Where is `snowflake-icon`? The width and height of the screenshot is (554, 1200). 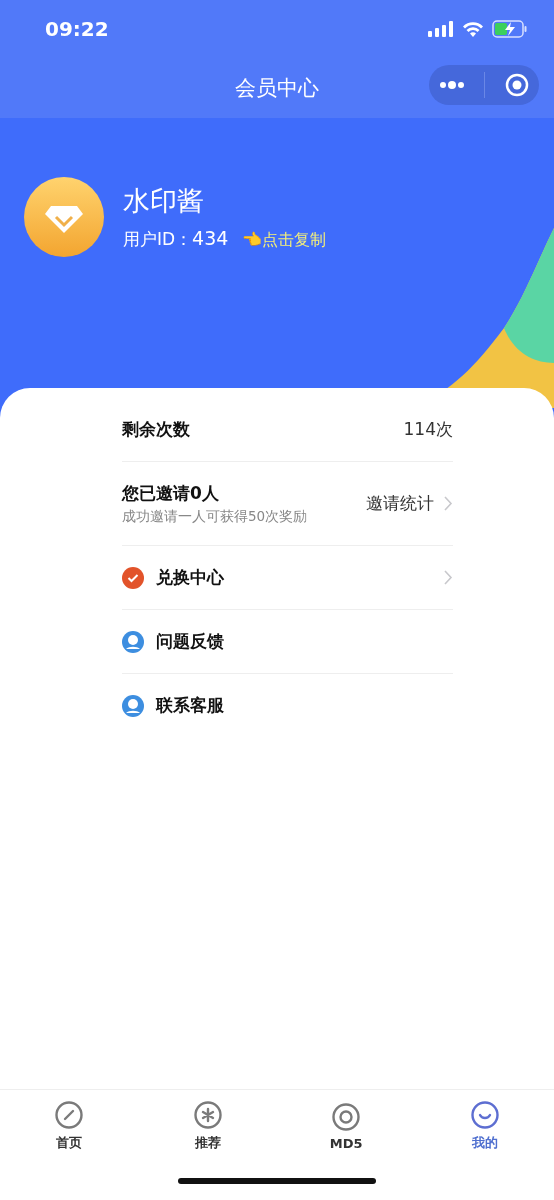
snowflake-icon is located at coordinates (207, 1115).